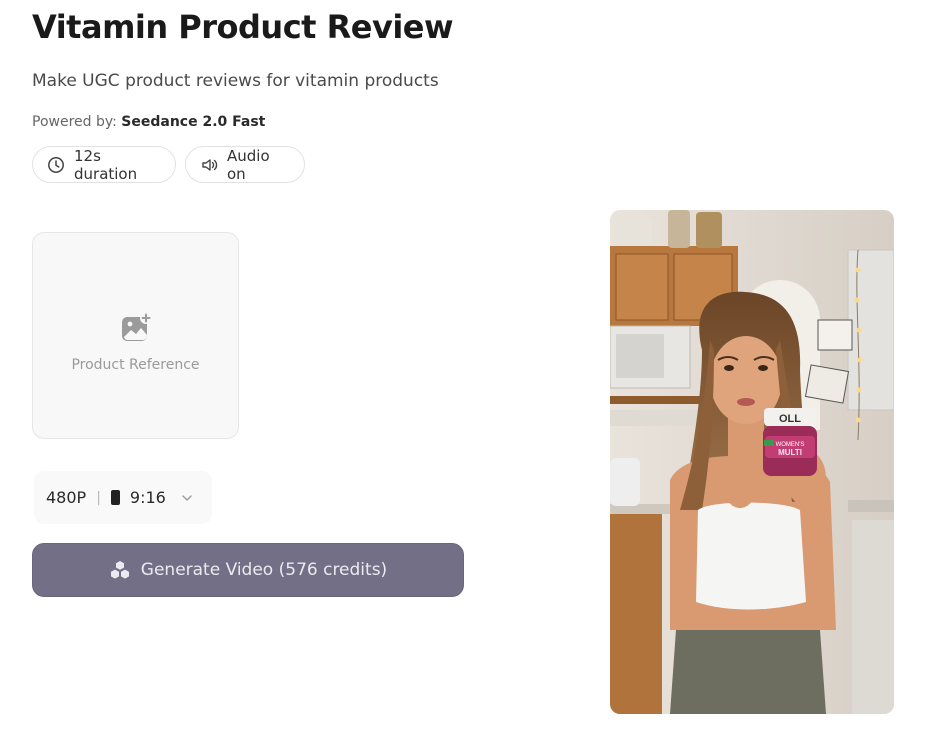  What do you see at coordinates (790, 419) in the screenshot?
I see `jar-brand: OLL` at bounding box center [790, 419].